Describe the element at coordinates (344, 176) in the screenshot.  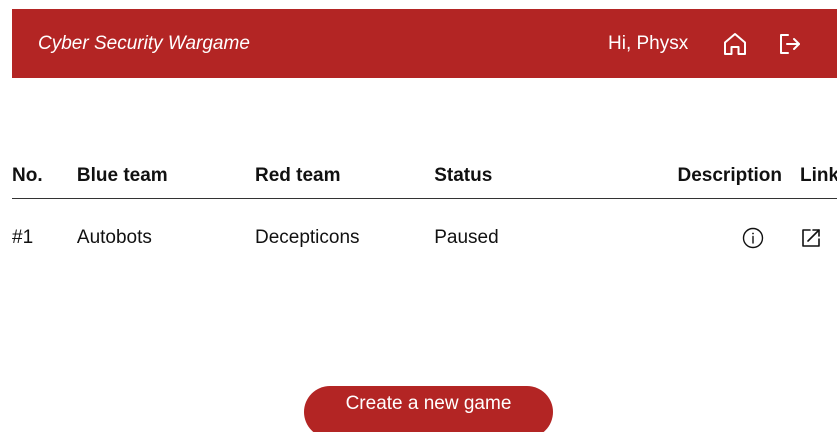
I see `column-header-red-team: Red team` at that location.